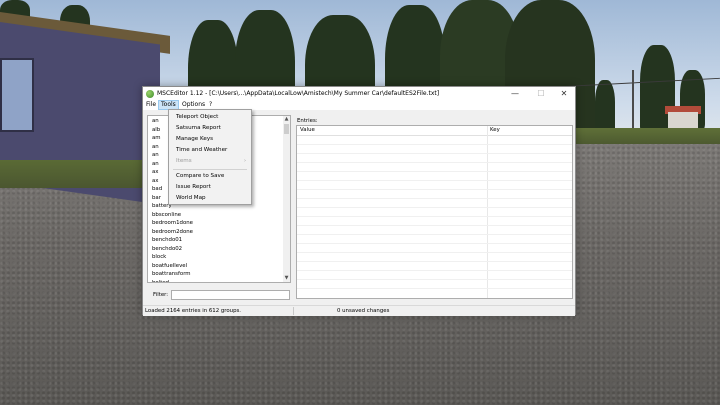 This screenshot has height=405, width=720. Describe the element at coordinates (210, 198) in the screenshot. I see `menu-item-world-map: World Map` at that location.